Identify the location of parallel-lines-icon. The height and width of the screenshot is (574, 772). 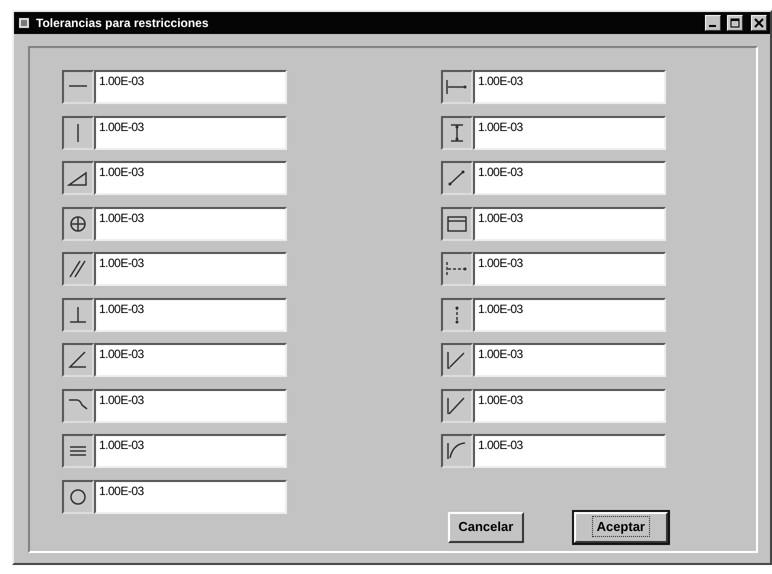
(78, 269).